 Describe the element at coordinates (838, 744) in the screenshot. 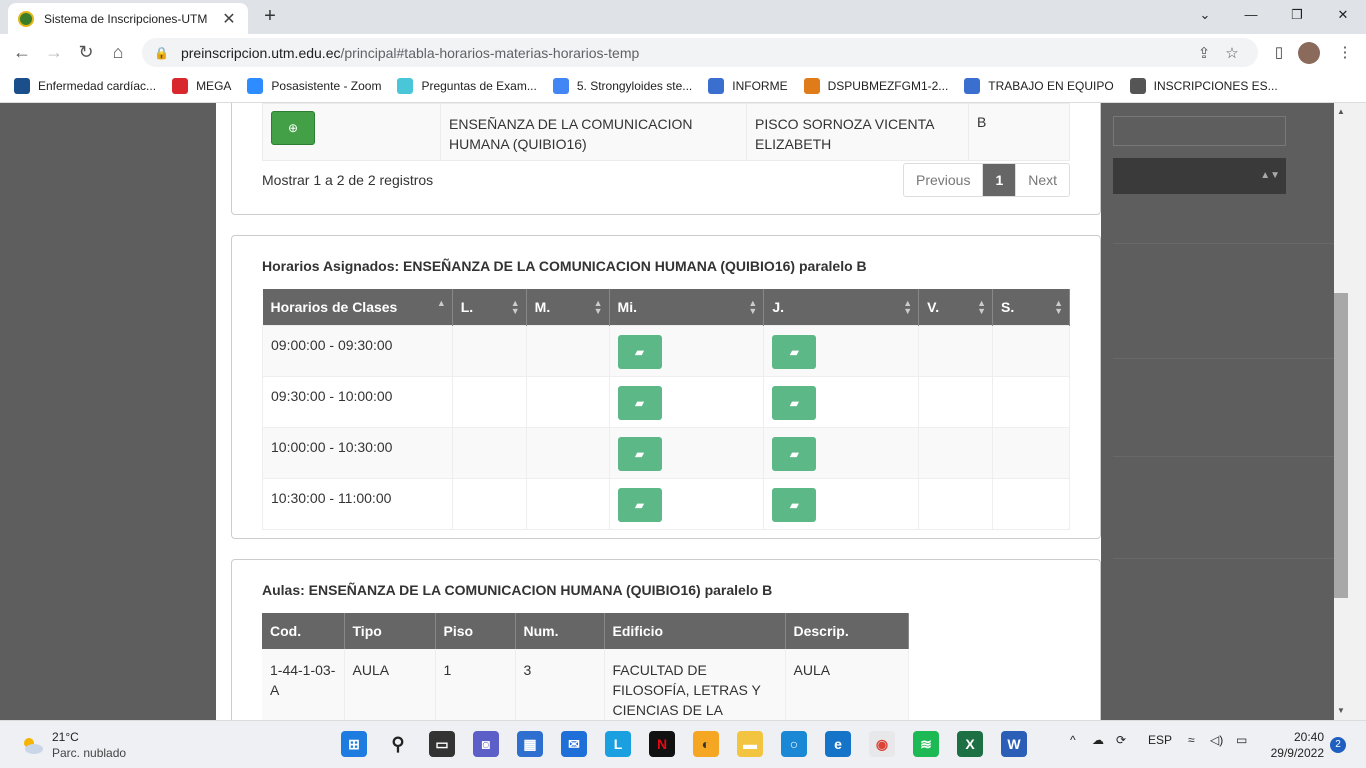

I see `edge-icon: e` at that location.